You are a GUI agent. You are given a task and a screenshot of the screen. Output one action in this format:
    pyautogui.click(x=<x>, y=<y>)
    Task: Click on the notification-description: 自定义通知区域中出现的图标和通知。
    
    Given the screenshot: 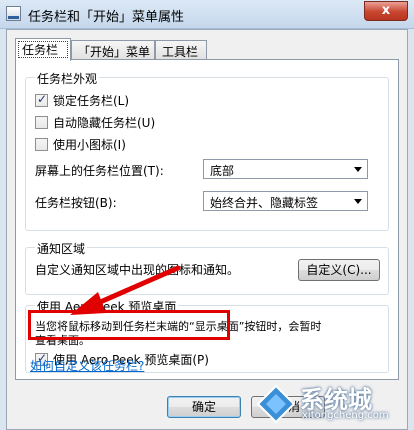 What is the action you would take?
    pyautogui.click(x=137, y=270)
    